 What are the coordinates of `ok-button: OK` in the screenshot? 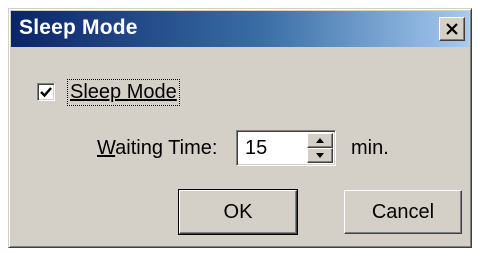 It's located at (238, 212).